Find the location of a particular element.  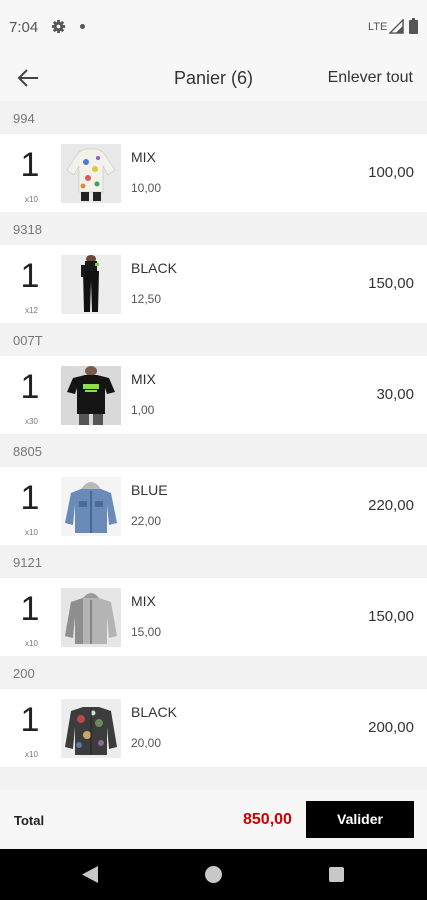

network-type: LTE is located at coordinates (378, 27).